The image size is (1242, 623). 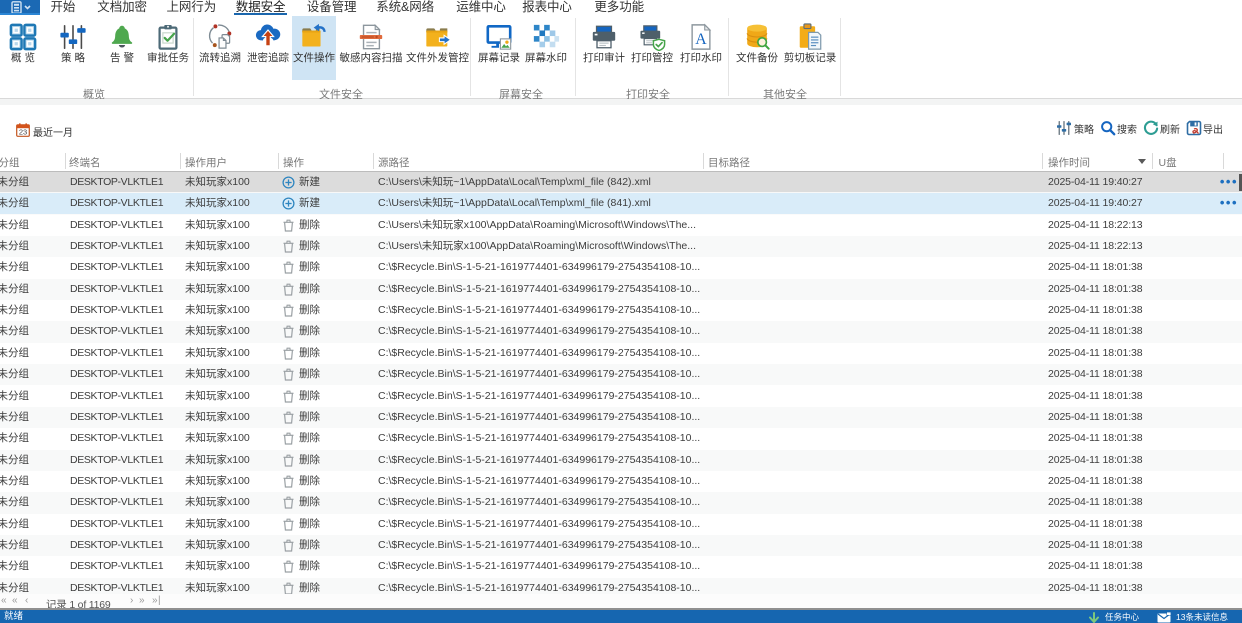 I want to click on svg-text: A, so click(x=701, y=39).